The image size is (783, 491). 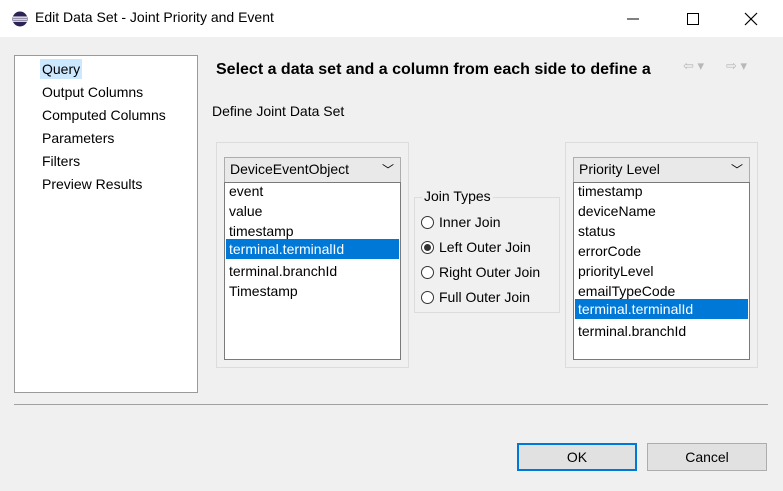 What do you see at coordinates (707, 457) in the screenshot?
I see `cancel-button: Cancel` at bounding box center [707, 457].